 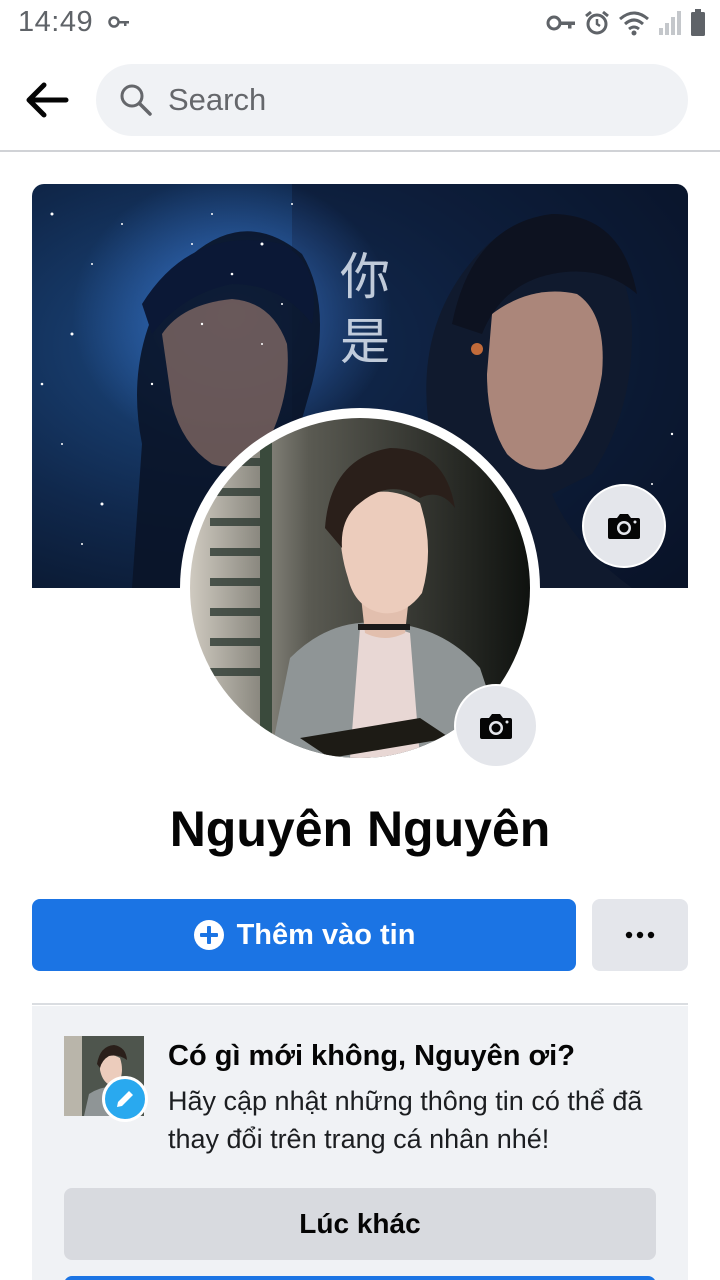 What do you see at coordinates (365, 277) in the screenshot?
I see `svg-text: 你` at bounding box center [365, 277].